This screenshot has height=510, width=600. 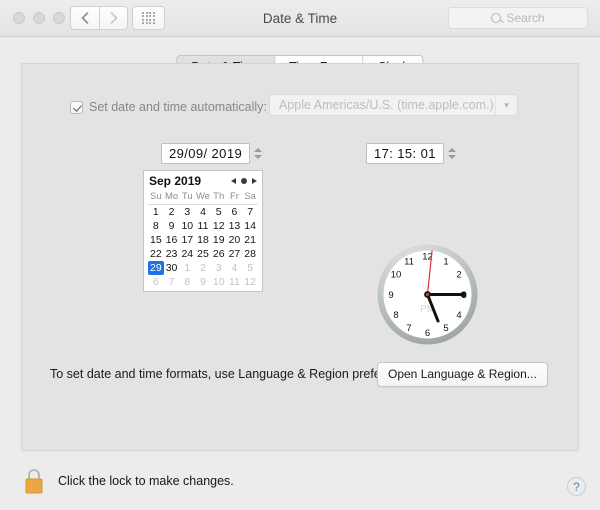 I want to click on clock-number: 11, so click(x=409, y=262).